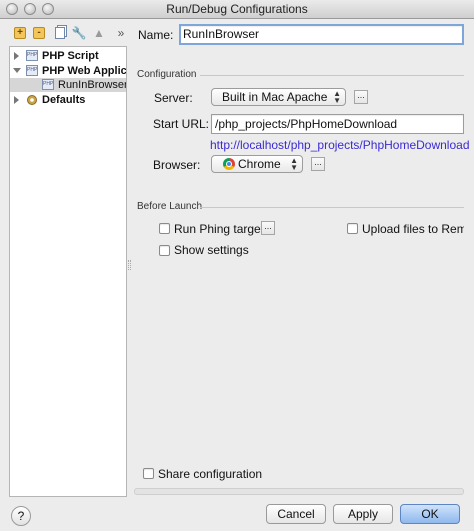 Image resolution: width=474 pixels, height=531 pixels. I want to click on tree-item-php-web-application: PHP PHP Web Application, so click(68, 71).